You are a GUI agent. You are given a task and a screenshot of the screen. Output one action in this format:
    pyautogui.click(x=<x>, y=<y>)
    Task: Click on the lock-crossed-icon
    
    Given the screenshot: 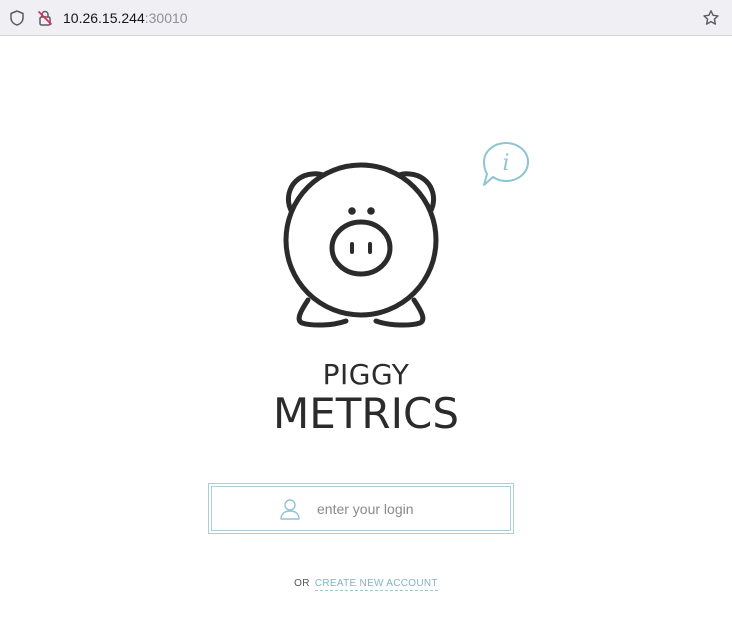 What is the action you would take?
    pyautogui.click(x=45, y=18)
    